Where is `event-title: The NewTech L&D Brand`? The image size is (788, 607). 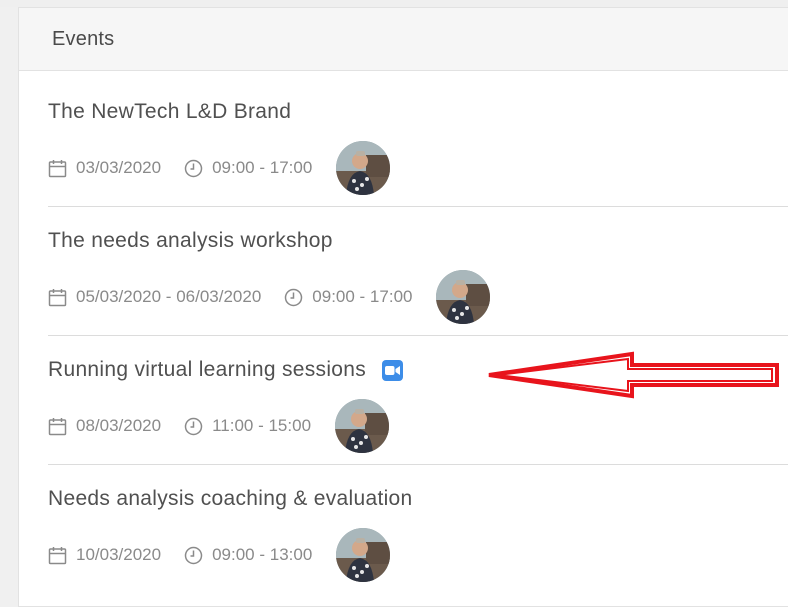
event-title: The NewTech L&D Brand is located at coordinates (169, 112).